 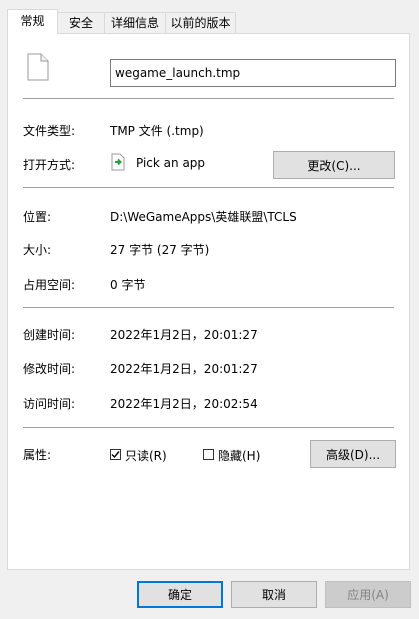 What do you see at coordinates (157, 131) in the screenshot?
I see `file-type-value: TMP 文件 (.tmp)` at bounding box center [157, 131].